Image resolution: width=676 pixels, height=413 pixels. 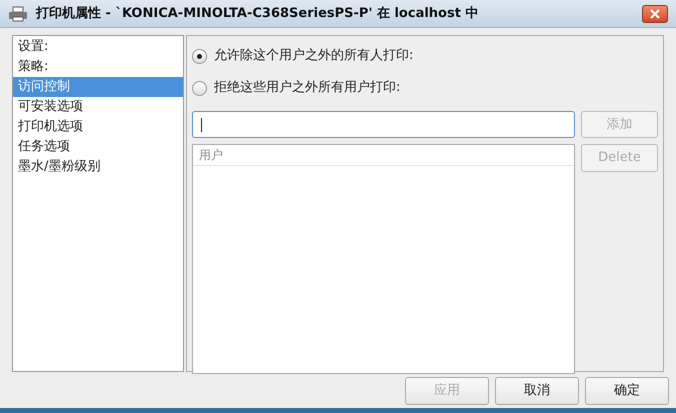 What do you see at coordinates (98, 167) in the screenshot?
I see `sidebar-item: 墨水/墨粉级别` at bounding box center [98, 167].